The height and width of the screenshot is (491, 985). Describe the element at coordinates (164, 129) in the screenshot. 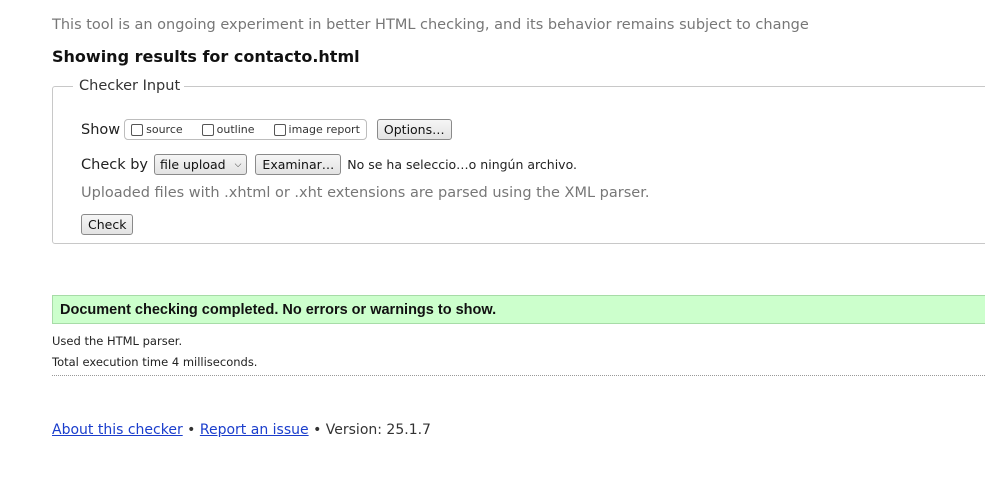

I see `source-checkbox-label: source` at that location.